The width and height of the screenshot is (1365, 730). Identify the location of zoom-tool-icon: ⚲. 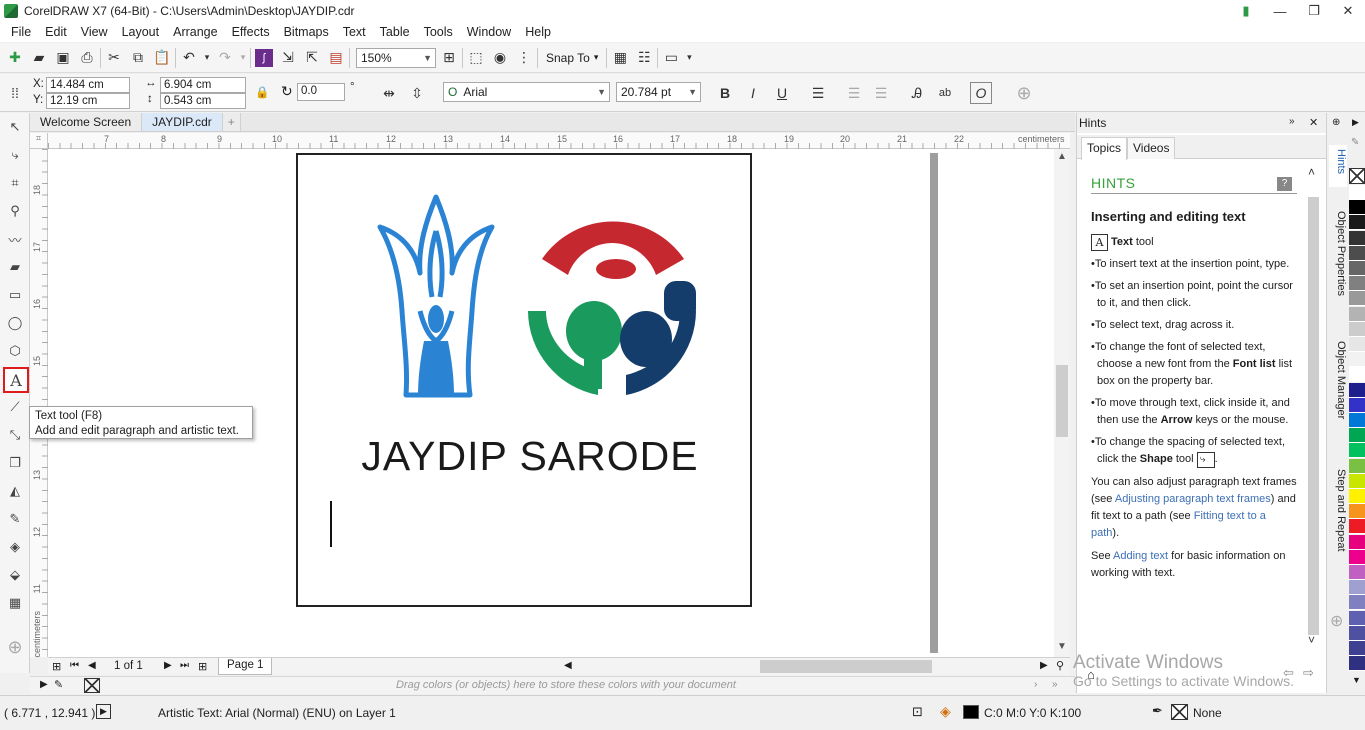
(15, 211).